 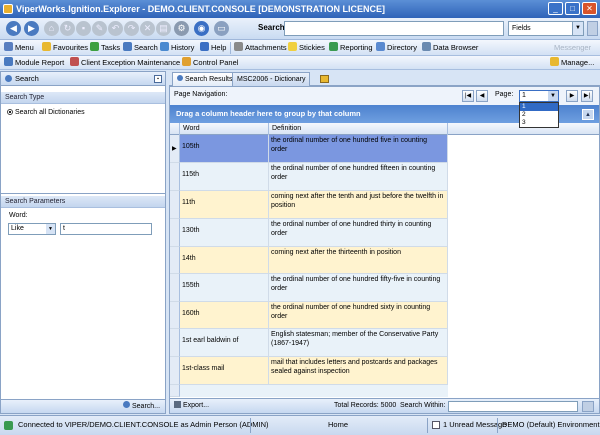 What do you see at coordinates (587, 96) in the screenshot?
I see `last-page-button: ▶|` at bounding box center [587, 96].